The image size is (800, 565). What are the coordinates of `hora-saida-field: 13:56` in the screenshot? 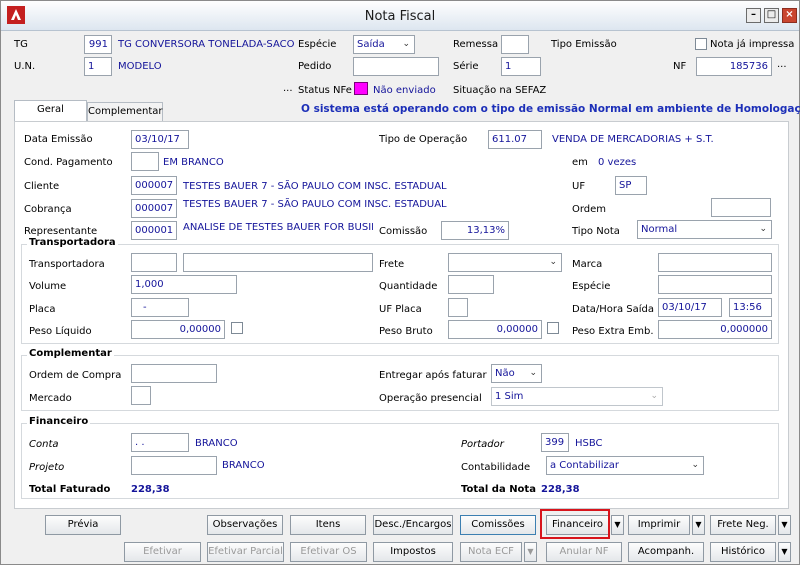 It's located at (750, 307).